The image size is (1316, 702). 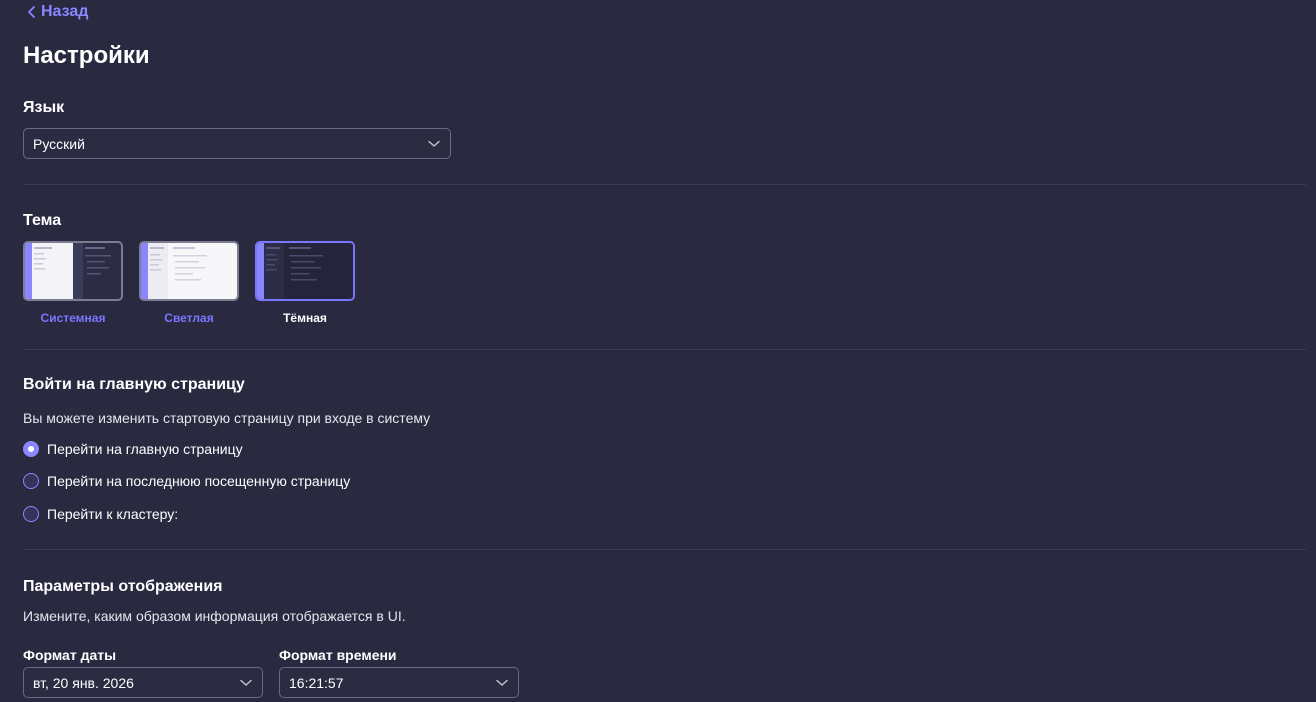 I want to click on dark-theme-preview, so click(x=305, y=271).